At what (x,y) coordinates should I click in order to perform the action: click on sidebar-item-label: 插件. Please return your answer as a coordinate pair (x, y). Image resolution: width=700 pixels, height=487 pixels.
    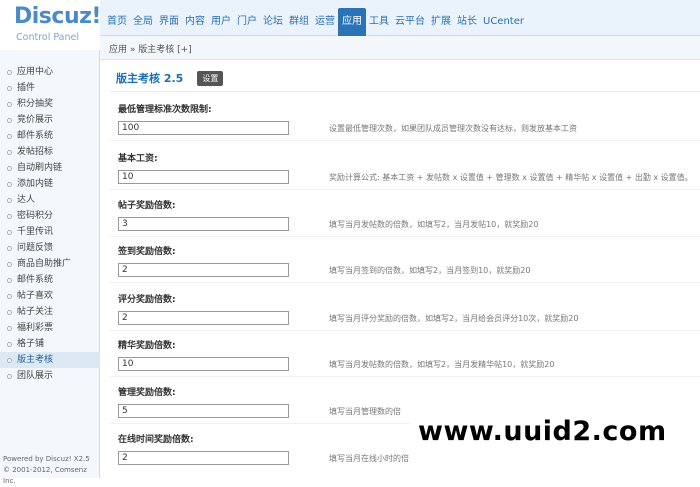
    Looking at the image, I should click on (26, 88).